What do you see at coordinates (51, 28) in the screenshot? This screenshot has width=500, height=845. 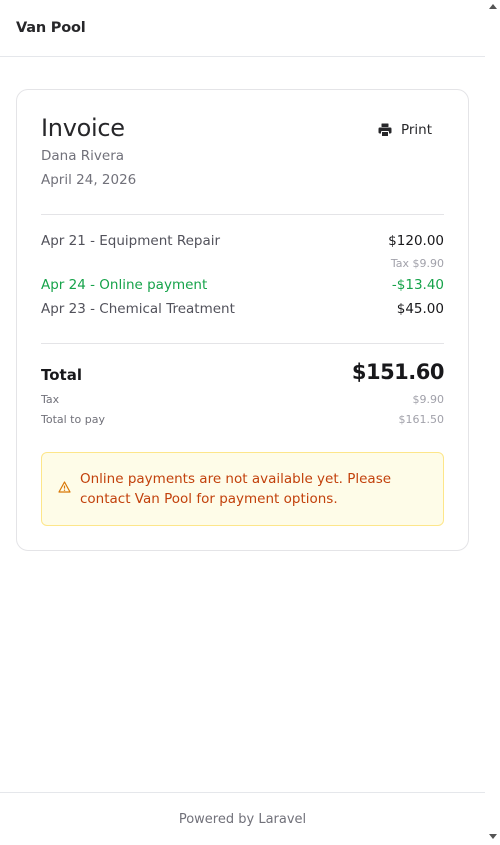 I see `brand-name: Van Pool` at bounding box center [51, 28].